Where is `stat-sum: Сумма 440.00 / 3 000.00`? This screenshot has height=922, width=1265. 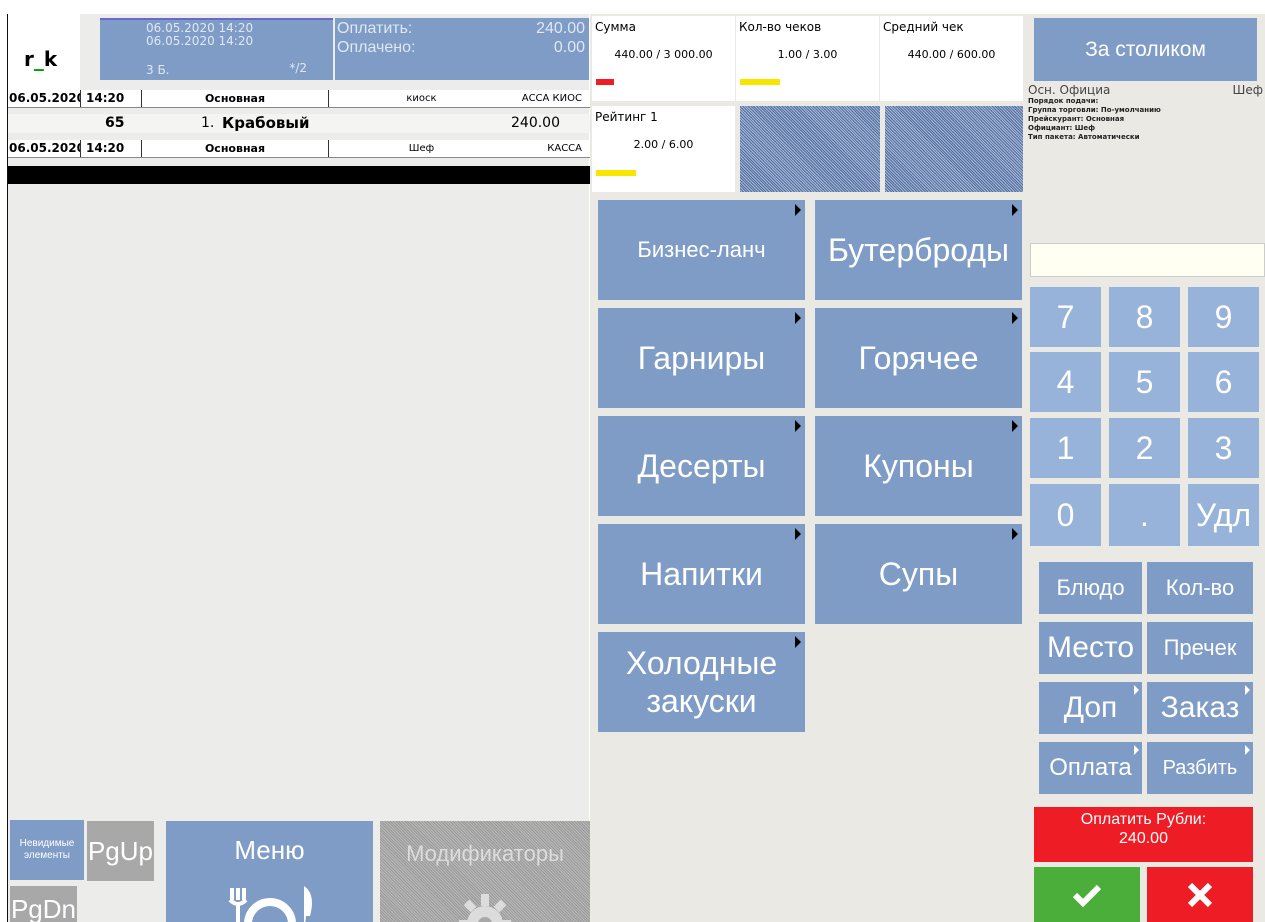
stat-sum: Сумма 440.00 / 3 000.00 is located at coordinates (663, 58).